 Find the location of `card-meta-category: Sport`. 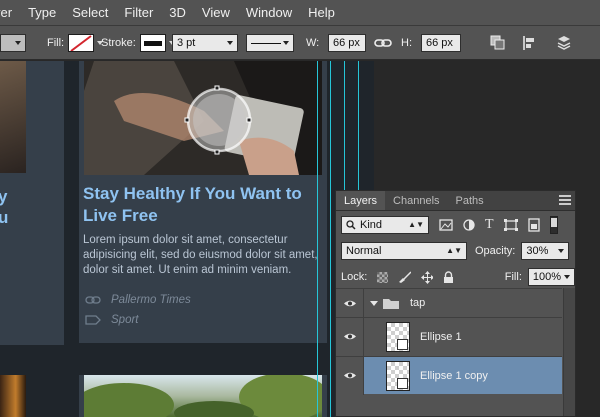

card-meta-category: Sport is located at coordinates (112, 320).